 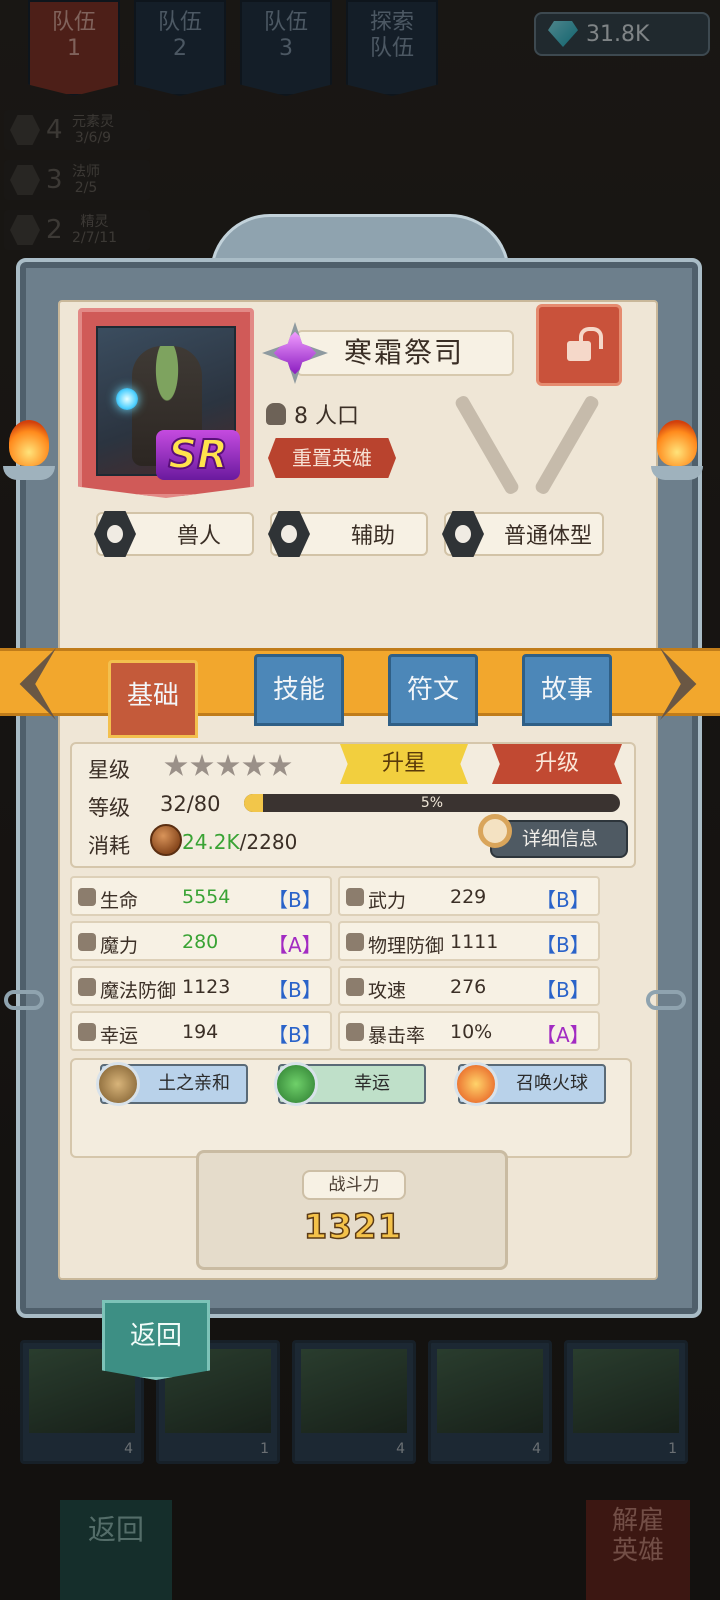 I want to click on trait-label: 幸运, so click(x=372, y=1083).